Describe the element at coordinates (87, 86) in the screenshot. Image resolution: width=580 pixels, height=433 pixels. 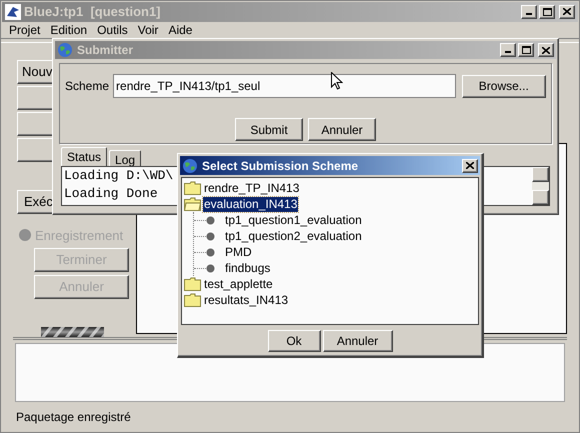
I see `scheme-label: Scheme` at that location.